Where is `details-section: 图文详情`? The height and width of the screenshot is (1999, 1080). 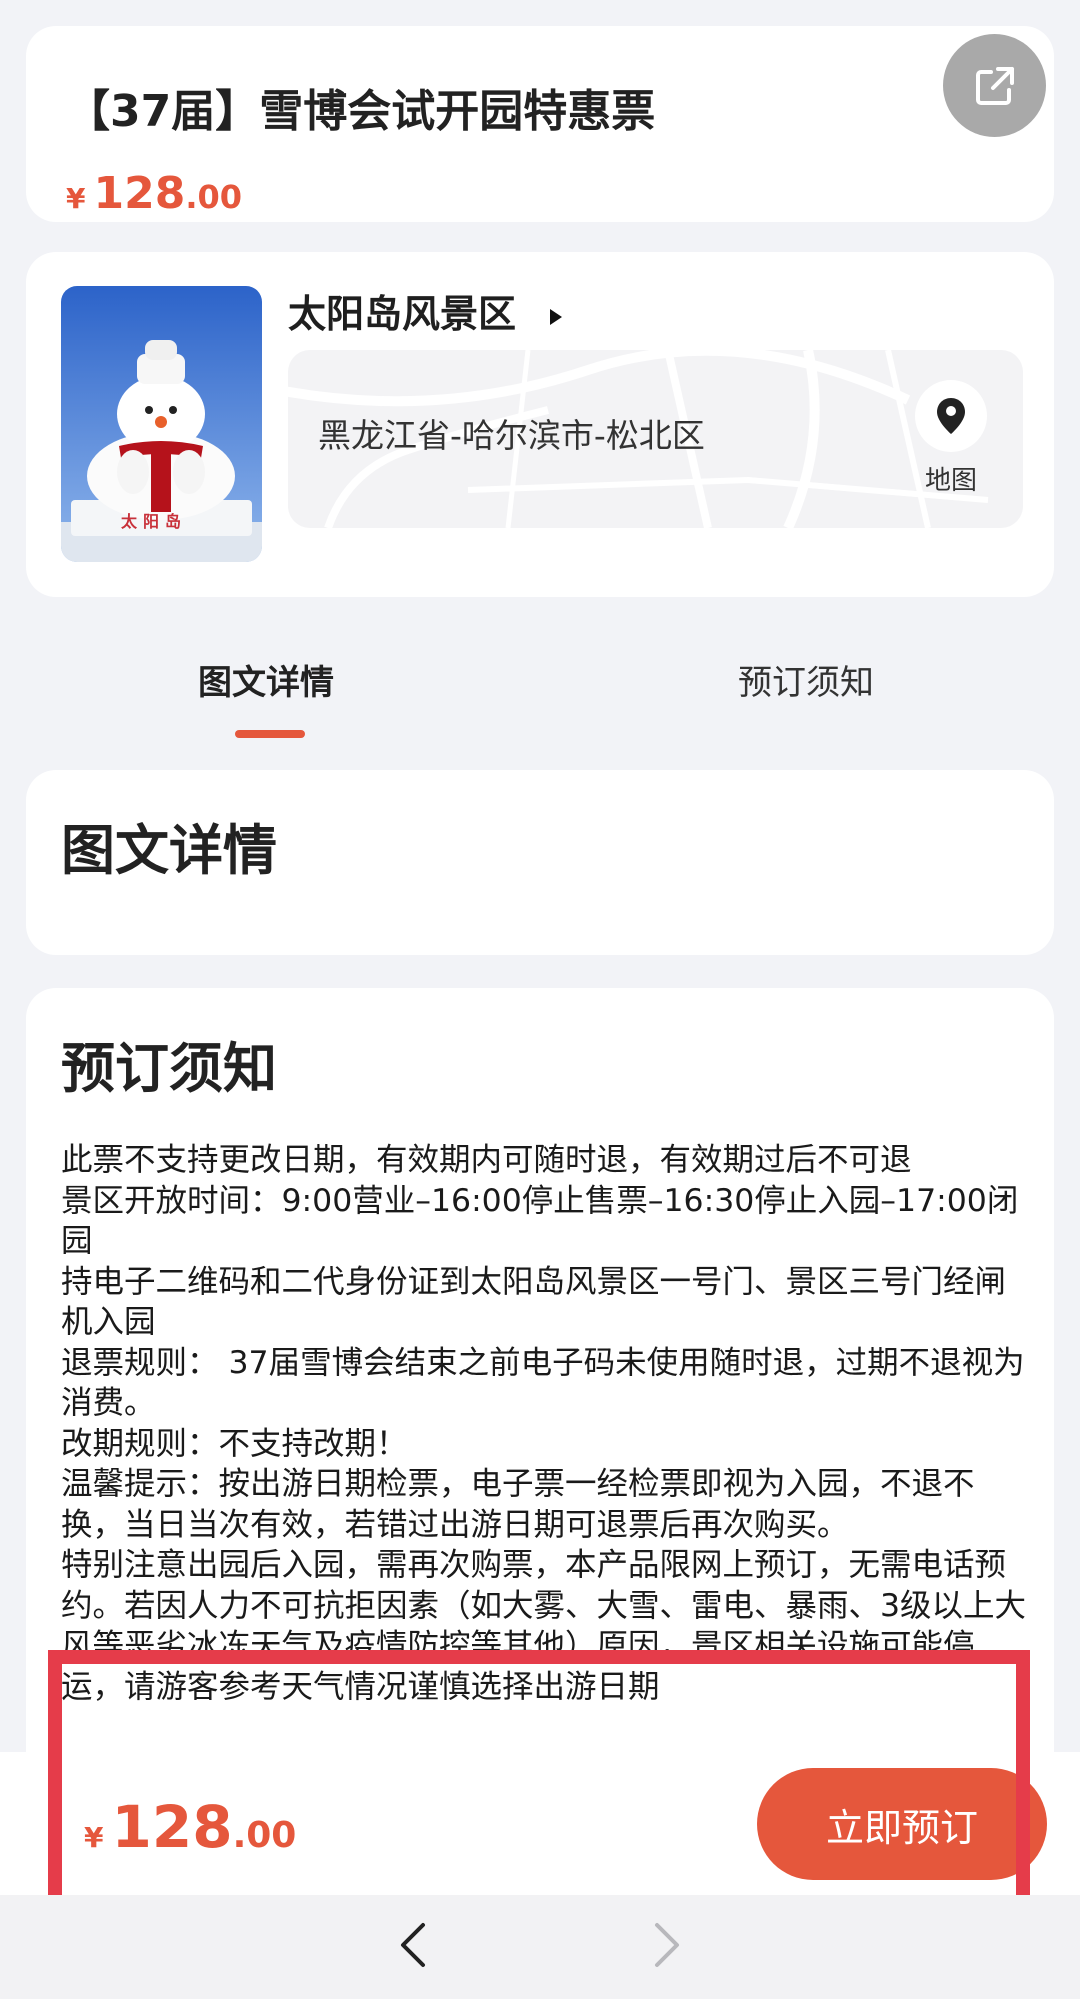
details-section: 图文详情 is located at coordinates (540, 862).